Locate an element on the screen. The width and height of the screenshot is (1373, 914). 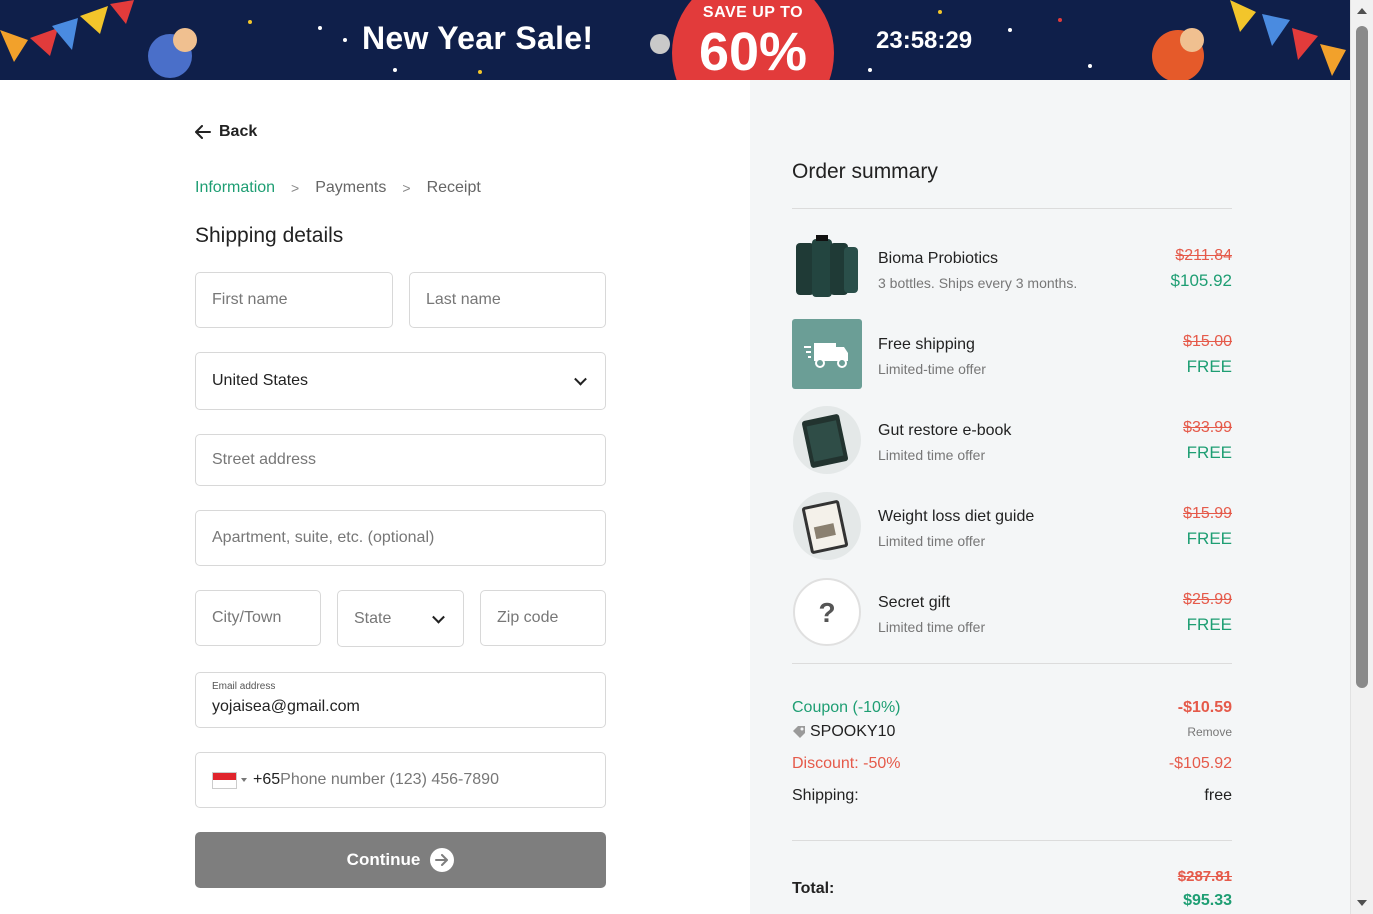
item-old-price: $33.99 is located at coordinates (1207, 427).